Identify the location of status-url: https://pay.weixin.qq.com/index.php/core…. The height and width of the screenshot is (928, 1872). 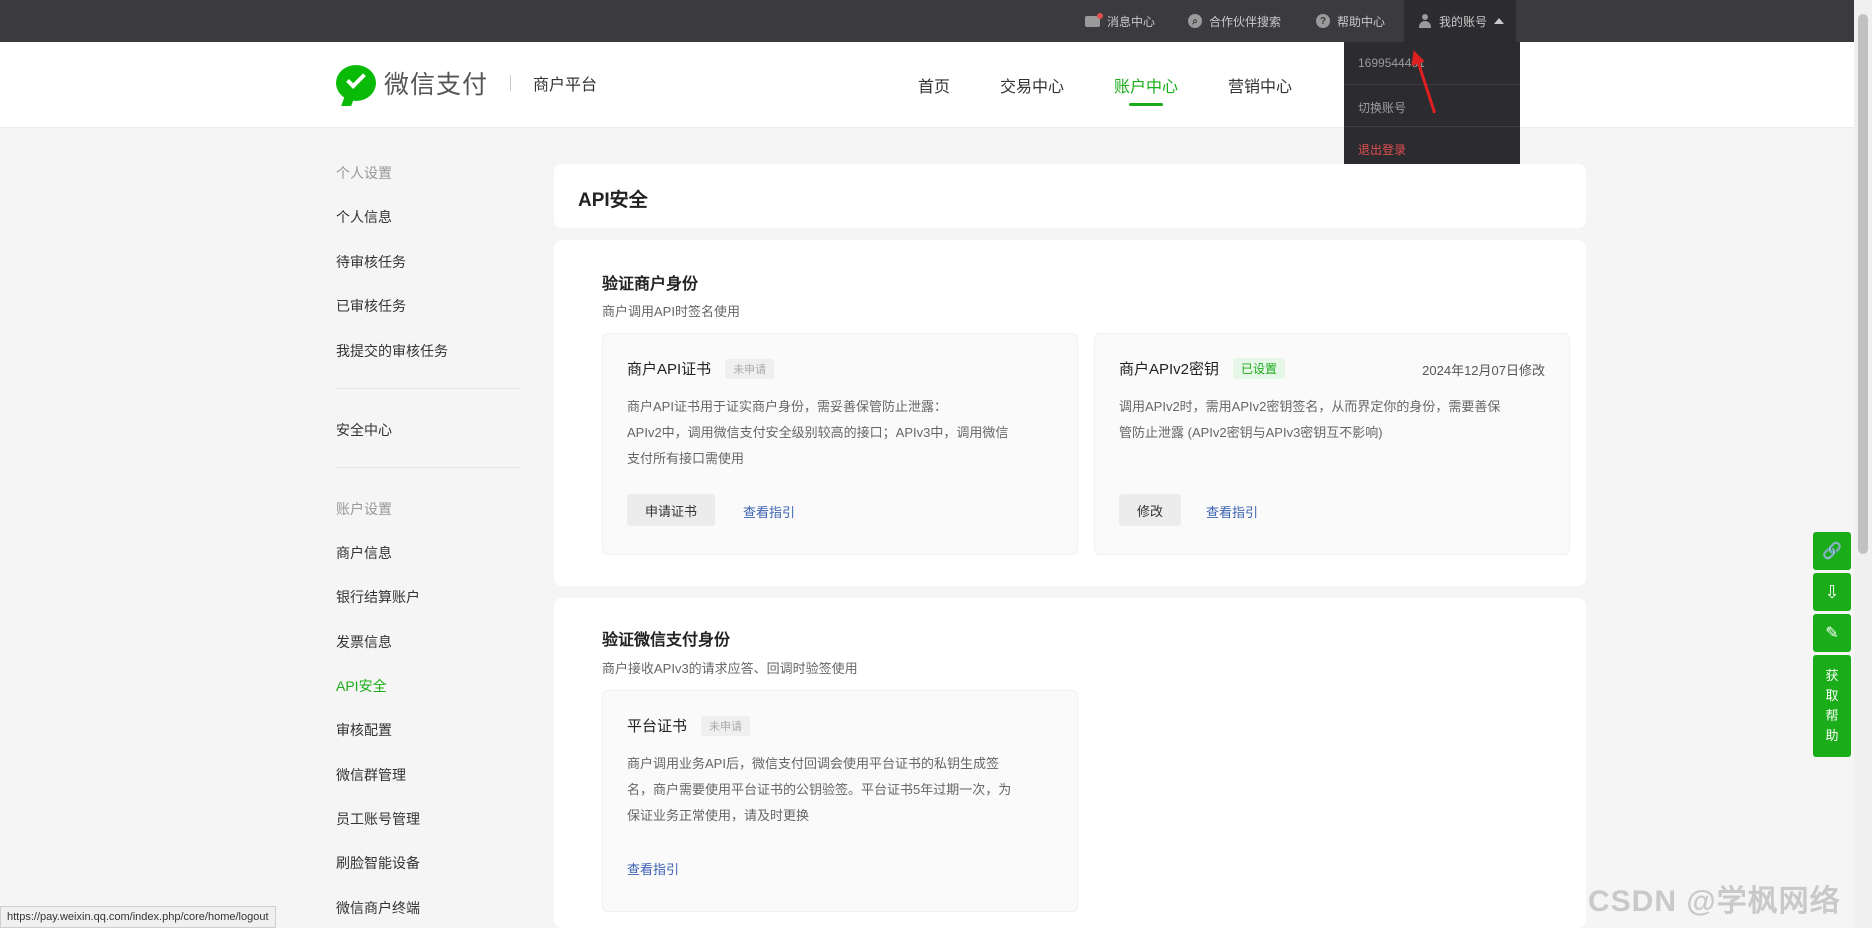
(138, 917).